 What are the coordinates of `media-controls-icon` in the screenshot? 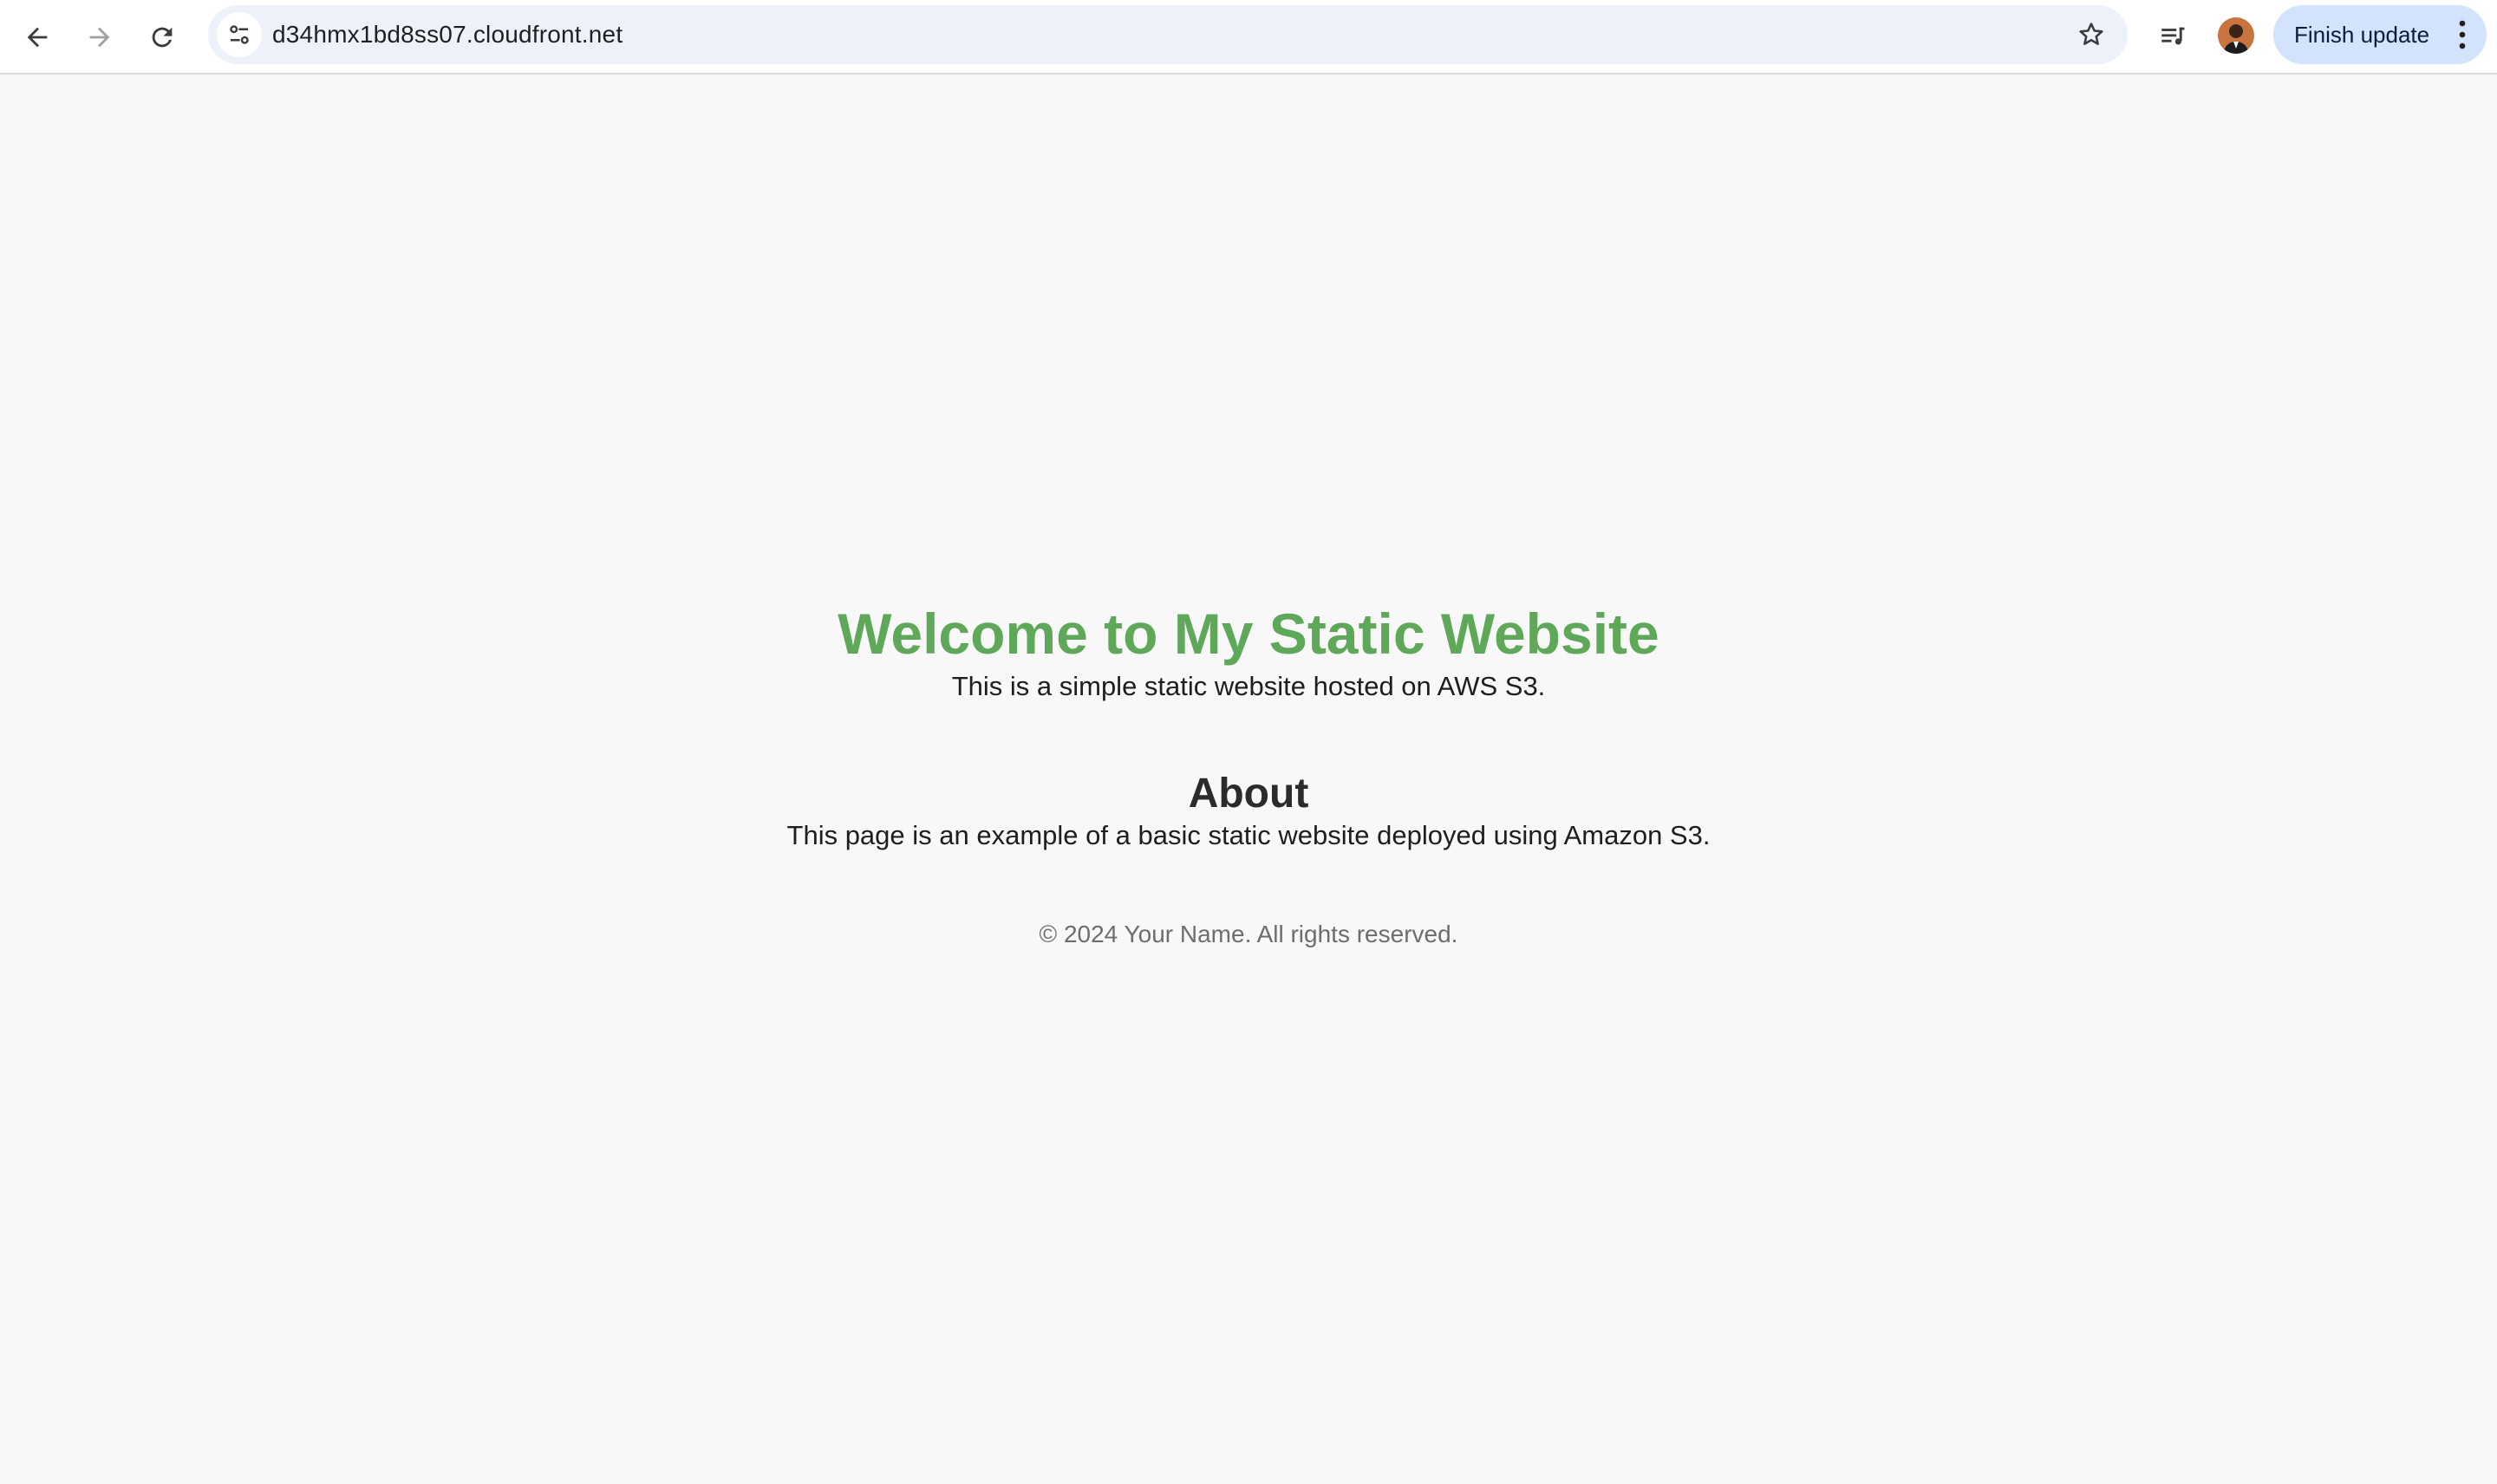 It's located at (2173, 36).